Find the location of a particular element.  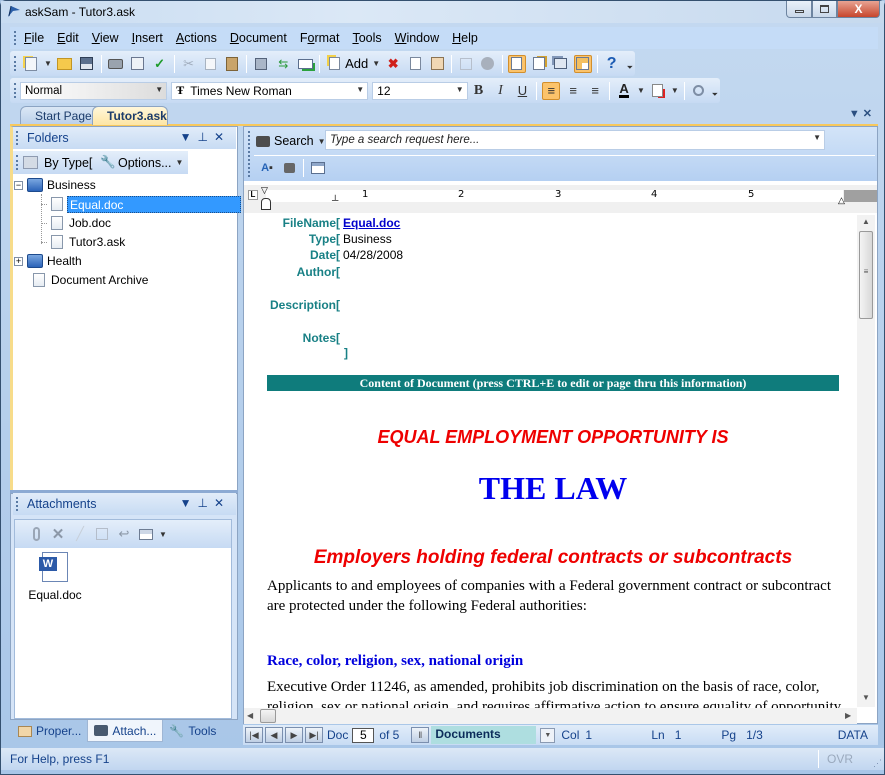

document-view-button is located at coordinates (516, 63).